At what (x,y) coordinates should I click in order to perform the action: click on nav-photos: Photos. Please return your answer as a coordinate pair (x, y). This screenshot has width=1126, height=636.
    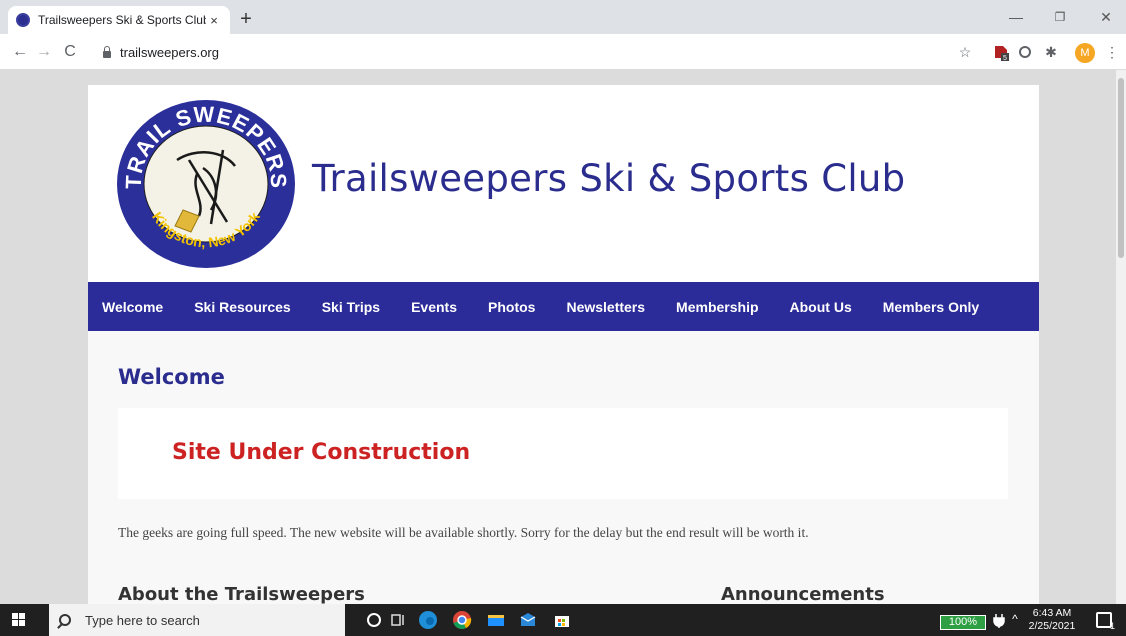
    Looking at the image, I should click on (511, 307).